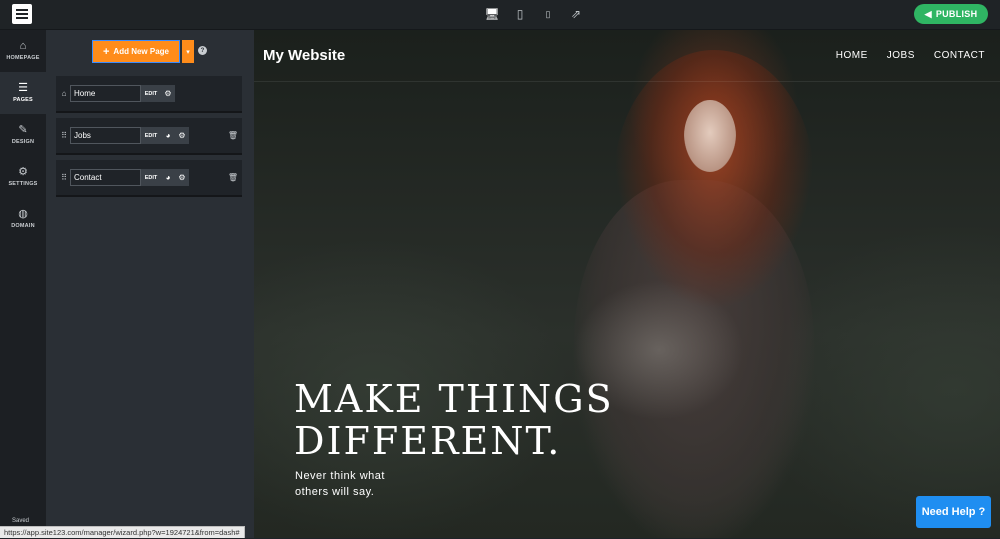  What do you see at coordinates (105, 93) in the screenshot?
I see `page-name-input: Home` at bounding box center [105, 93].